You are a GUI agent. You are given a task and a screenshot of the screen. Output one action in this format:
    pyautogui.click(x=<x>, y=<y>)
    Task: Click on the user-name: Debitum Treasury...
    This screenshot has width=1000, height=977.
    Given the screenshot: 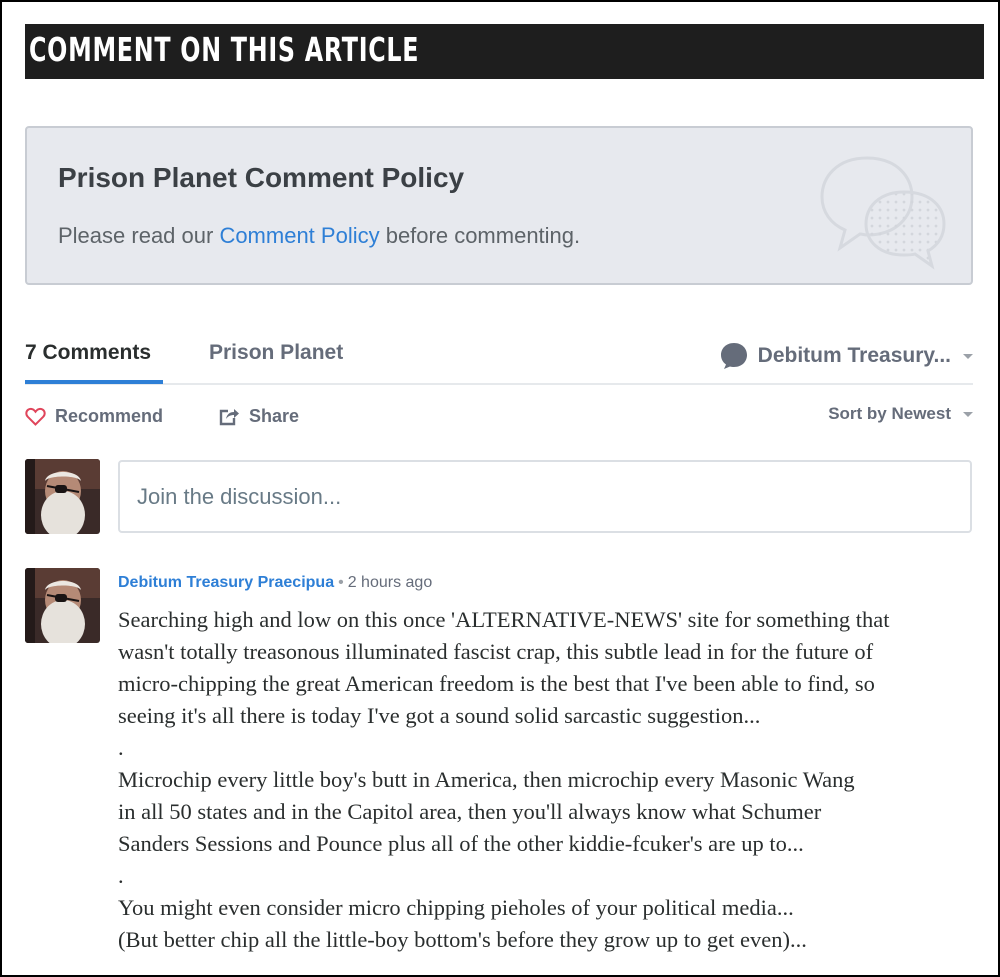 What is the action you would take?
    pyautogui.click(x=854, y=355)
    